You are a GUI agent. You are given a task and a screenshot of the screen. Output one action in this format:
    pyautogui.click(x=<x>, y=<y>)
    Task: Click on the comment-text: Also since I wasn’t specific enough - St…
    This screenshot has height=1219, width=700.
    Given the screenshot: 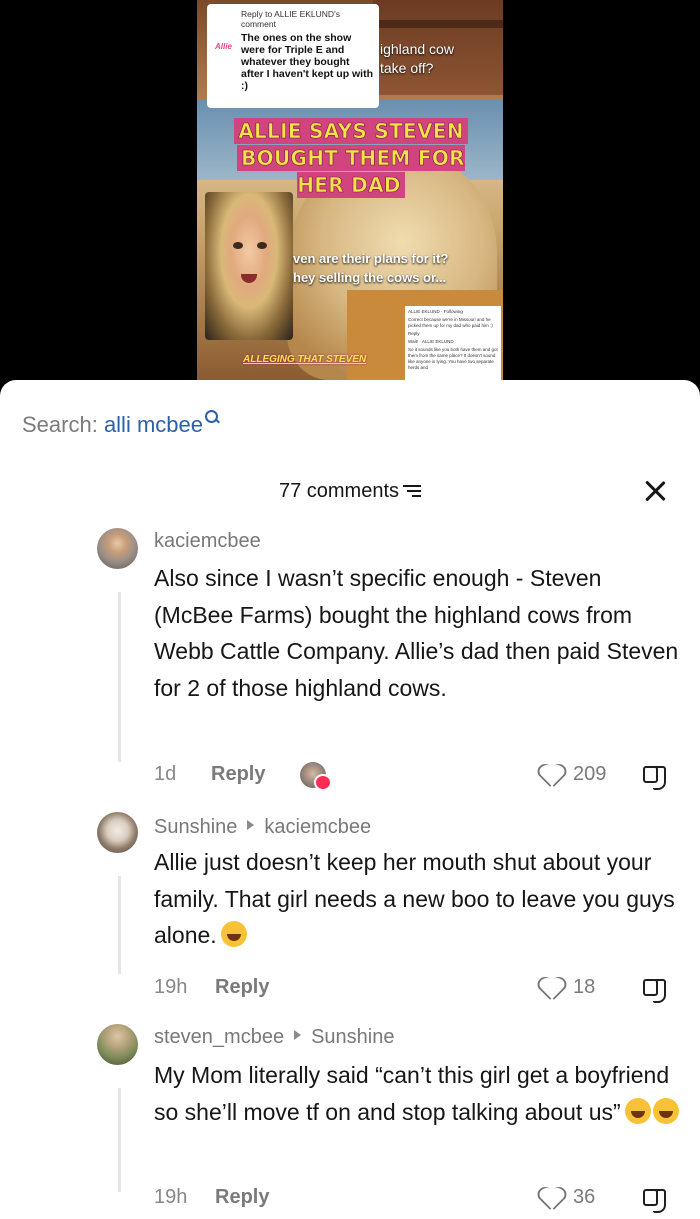 What is the action you would take?
    pyautogui.click(x=416, y=633)
    